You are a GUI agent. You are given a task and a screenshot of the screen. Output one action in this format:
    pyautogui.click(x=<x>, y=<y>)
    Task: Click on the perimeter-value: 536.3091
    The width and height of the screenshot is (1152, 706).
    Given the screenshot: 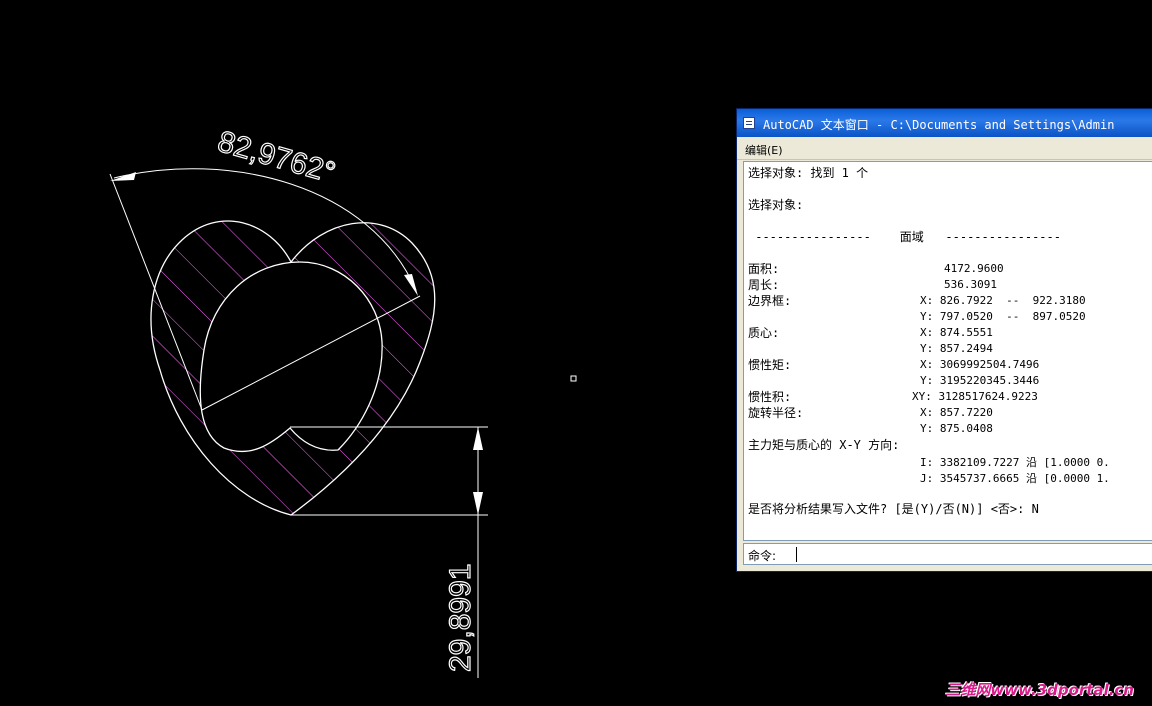 What is the action you would take?
    pyautogui.click(x=970, y=284)
    